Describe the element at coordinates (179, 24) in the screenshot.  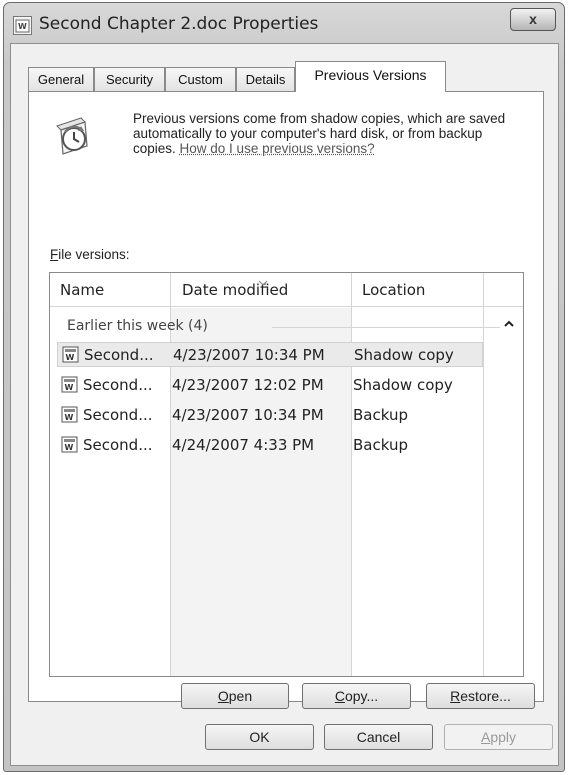
I see `window-title: Second Chapter 2.doc Properties` at that location.